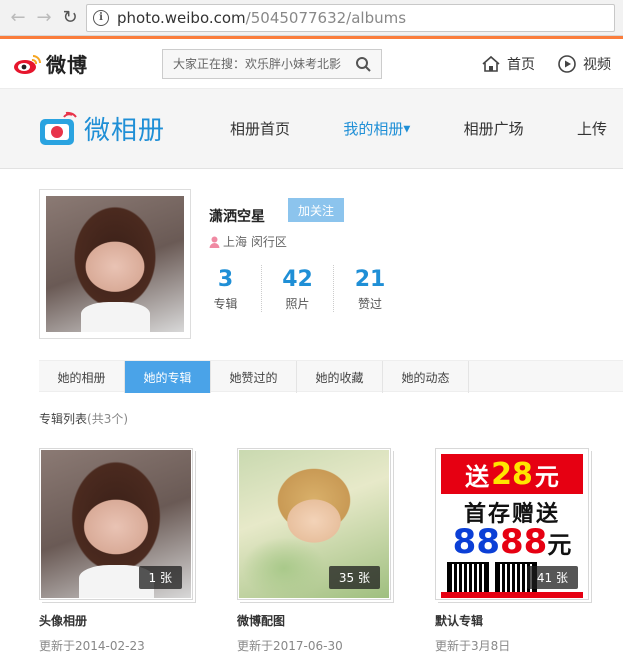 Image resolution: width=623 pixels, height=657 pixels. Describe the element at coordinates (521, 64) in the screenshot. I see `home-link-label: 首页` at that location.